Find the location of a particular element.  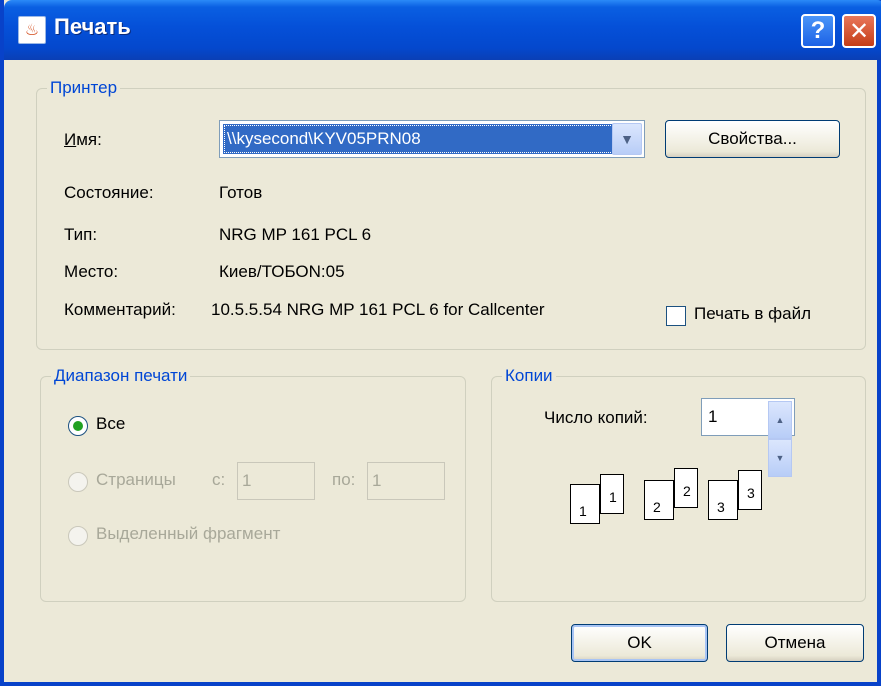

chevron-down-icon: ▼ is located at coordinates (627, 139).